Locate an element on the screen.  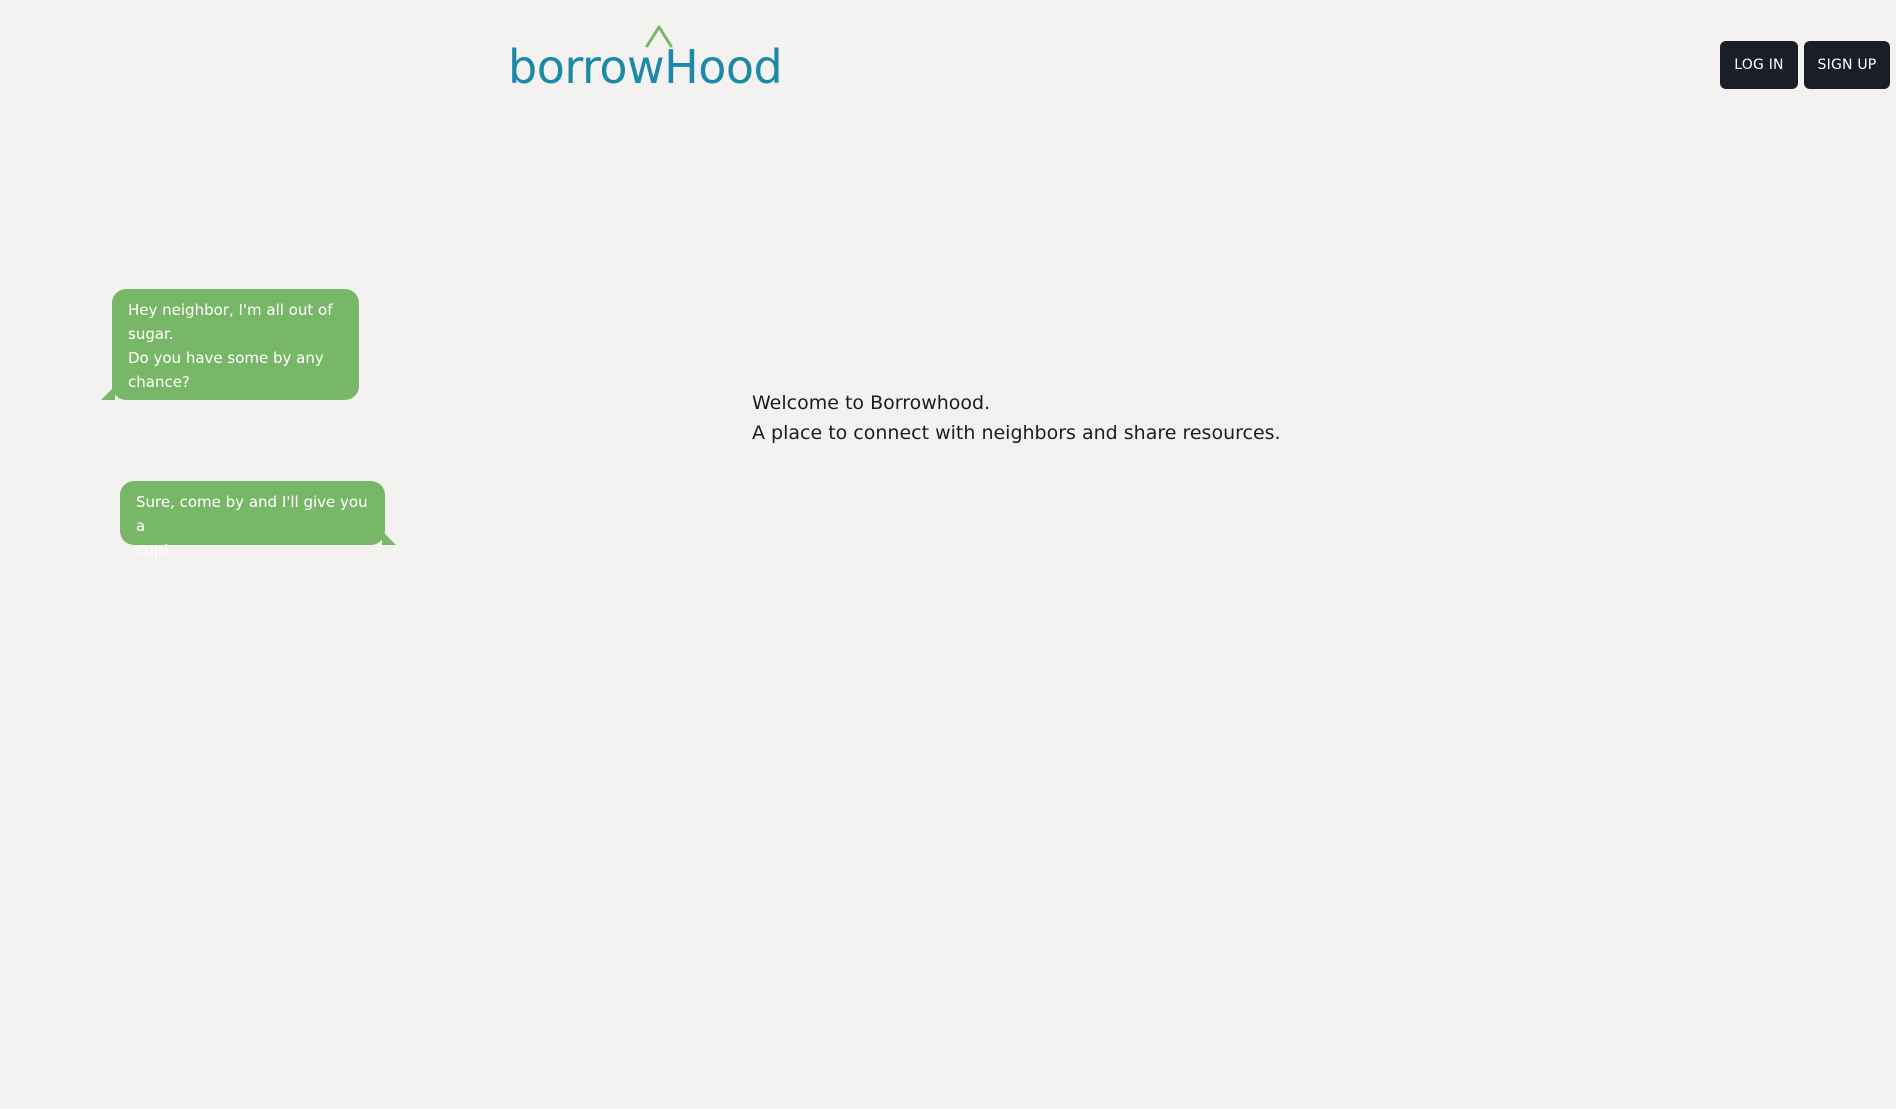
chat-bubble-outgoing: Sure, come by and I'll give you a cup! is located at coordinates (258, 520).